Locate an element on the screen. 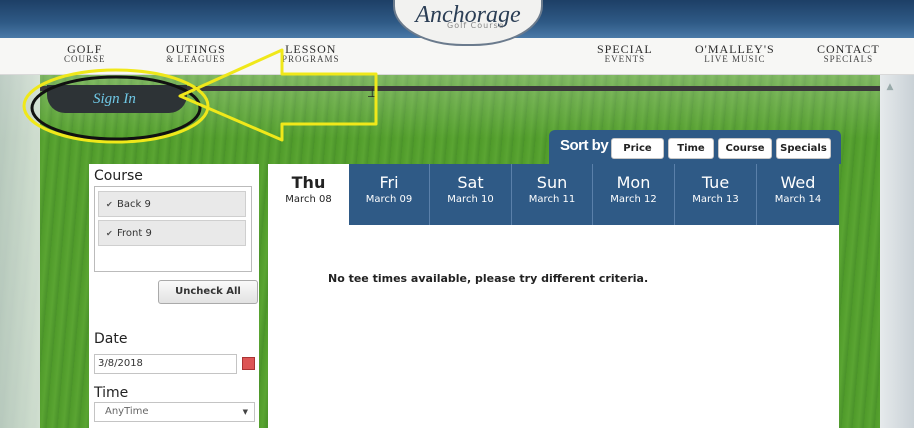 This screenshot has width=914, height=428. sort-price-button: Price is located at coordinates (637, 148).